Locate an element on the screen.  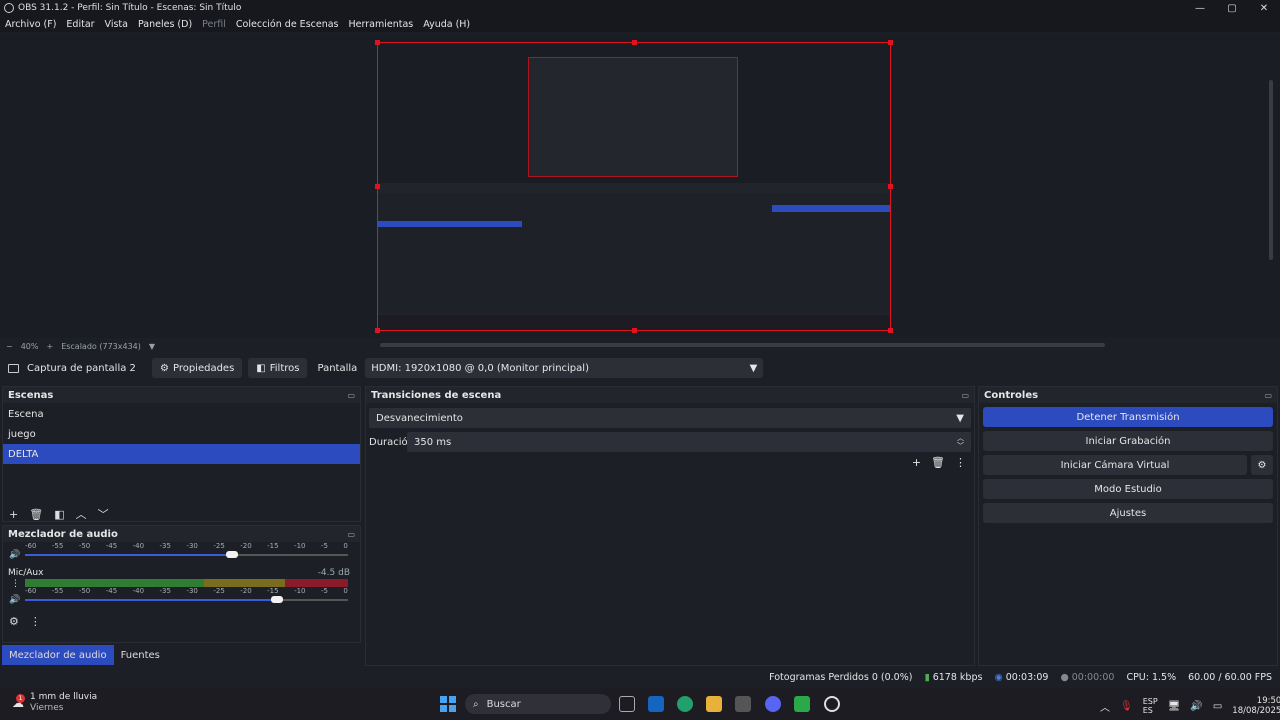
menu-herramientas: Herramientas is located at coordinates (381, 24).